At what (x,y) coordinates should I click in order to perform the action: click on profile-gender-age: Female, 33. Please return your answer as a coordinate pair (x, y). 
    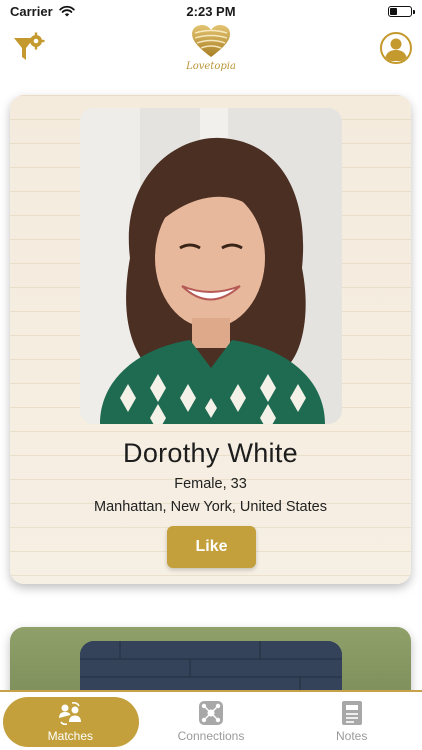
    Looking at the image, I should click on (210, 484).